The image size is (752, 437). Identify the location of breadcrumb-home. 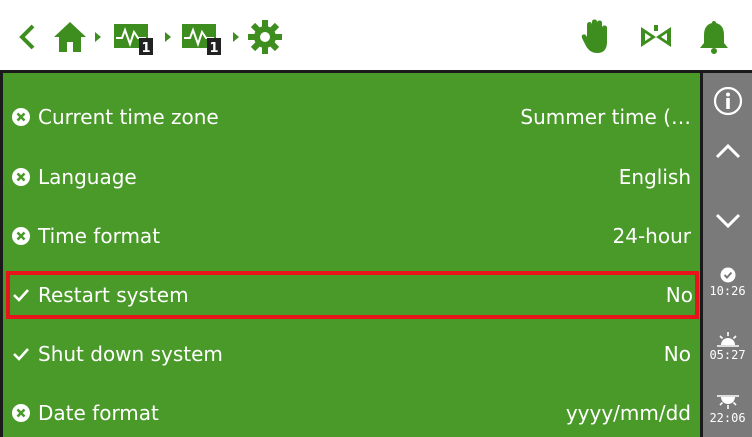
(70, 37).